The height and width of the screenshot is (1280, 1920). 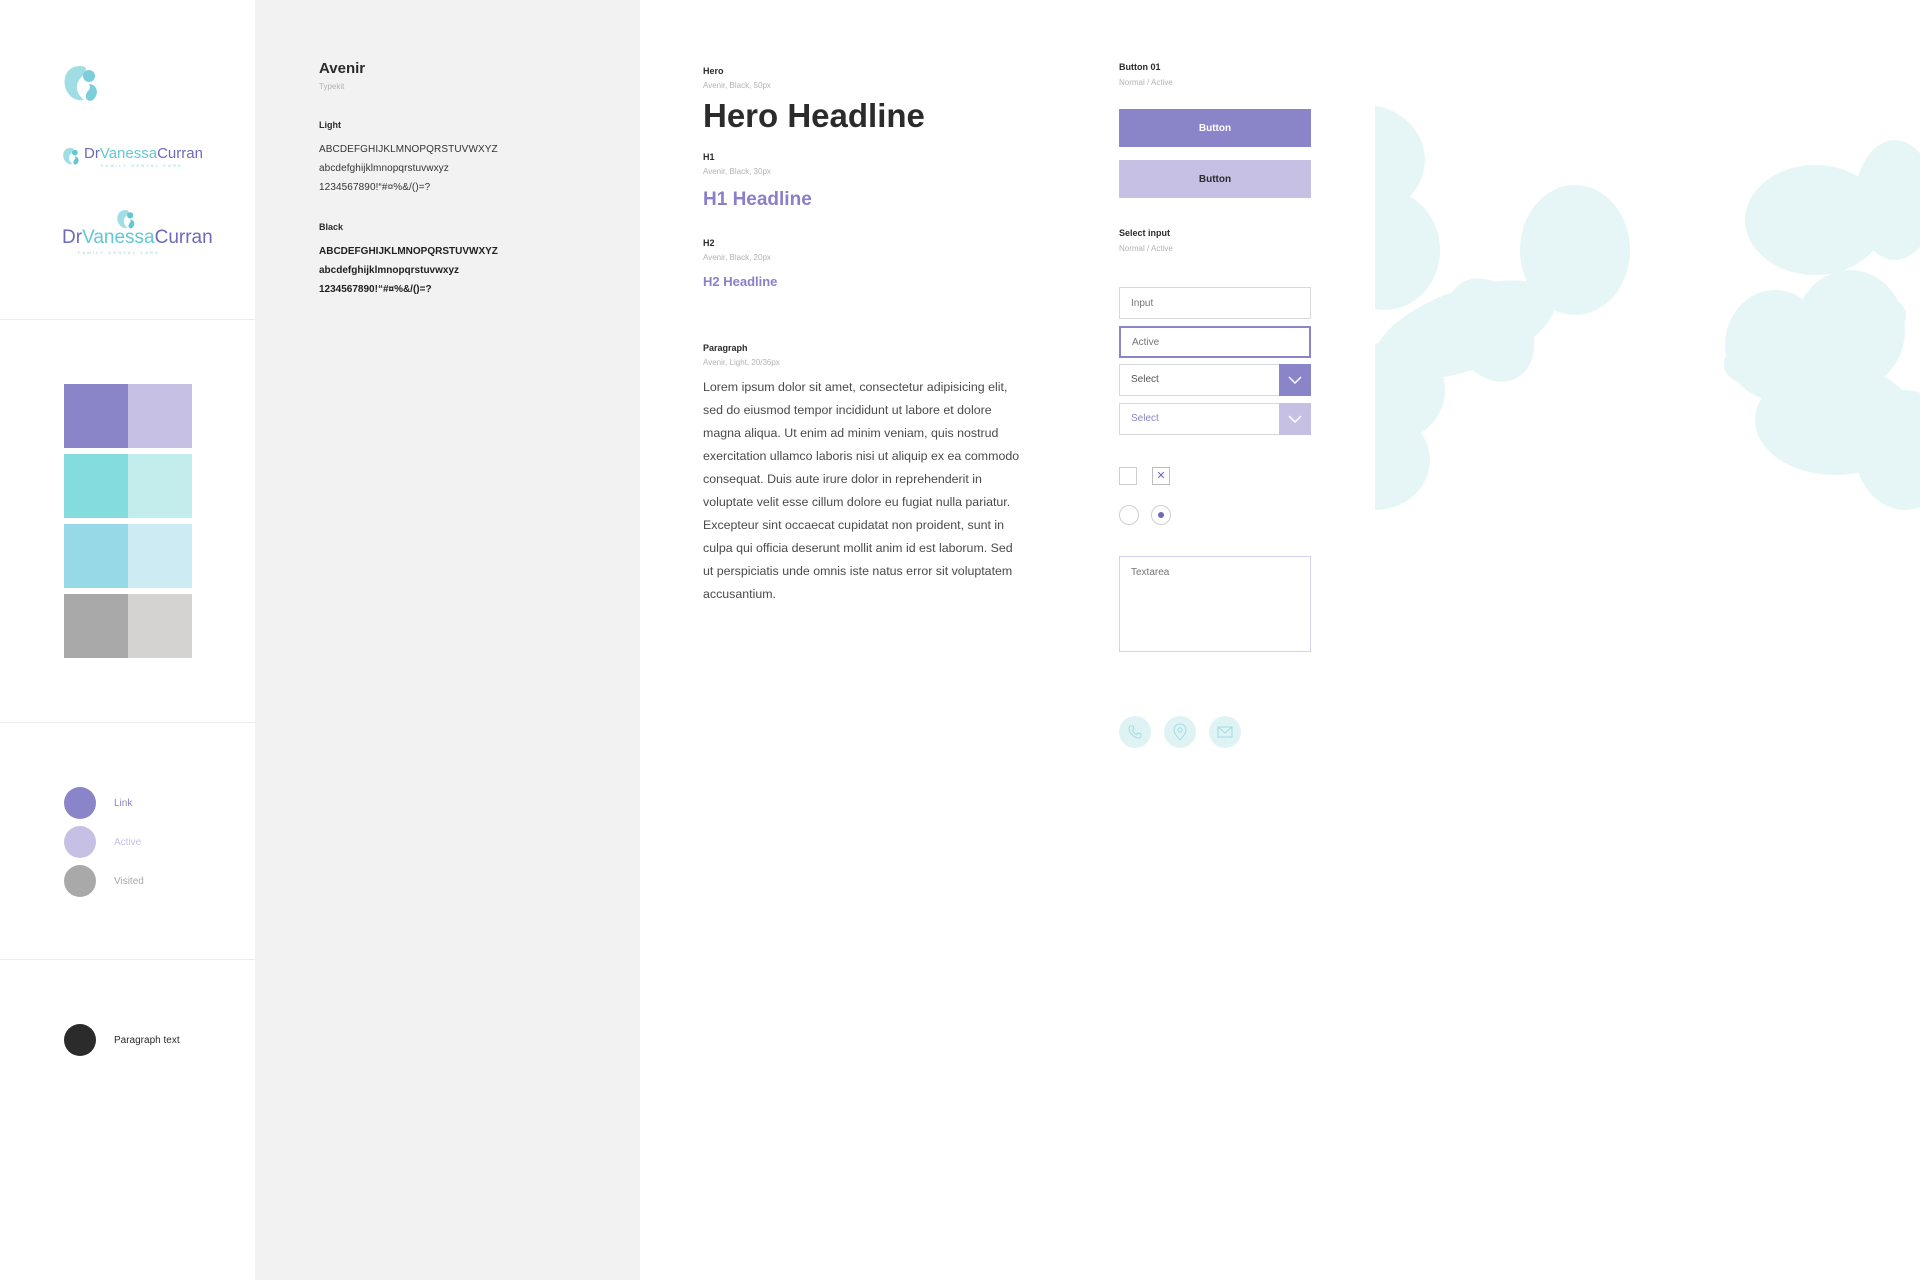 I want to click on h2-label: H2, so click(x=709, y=243).